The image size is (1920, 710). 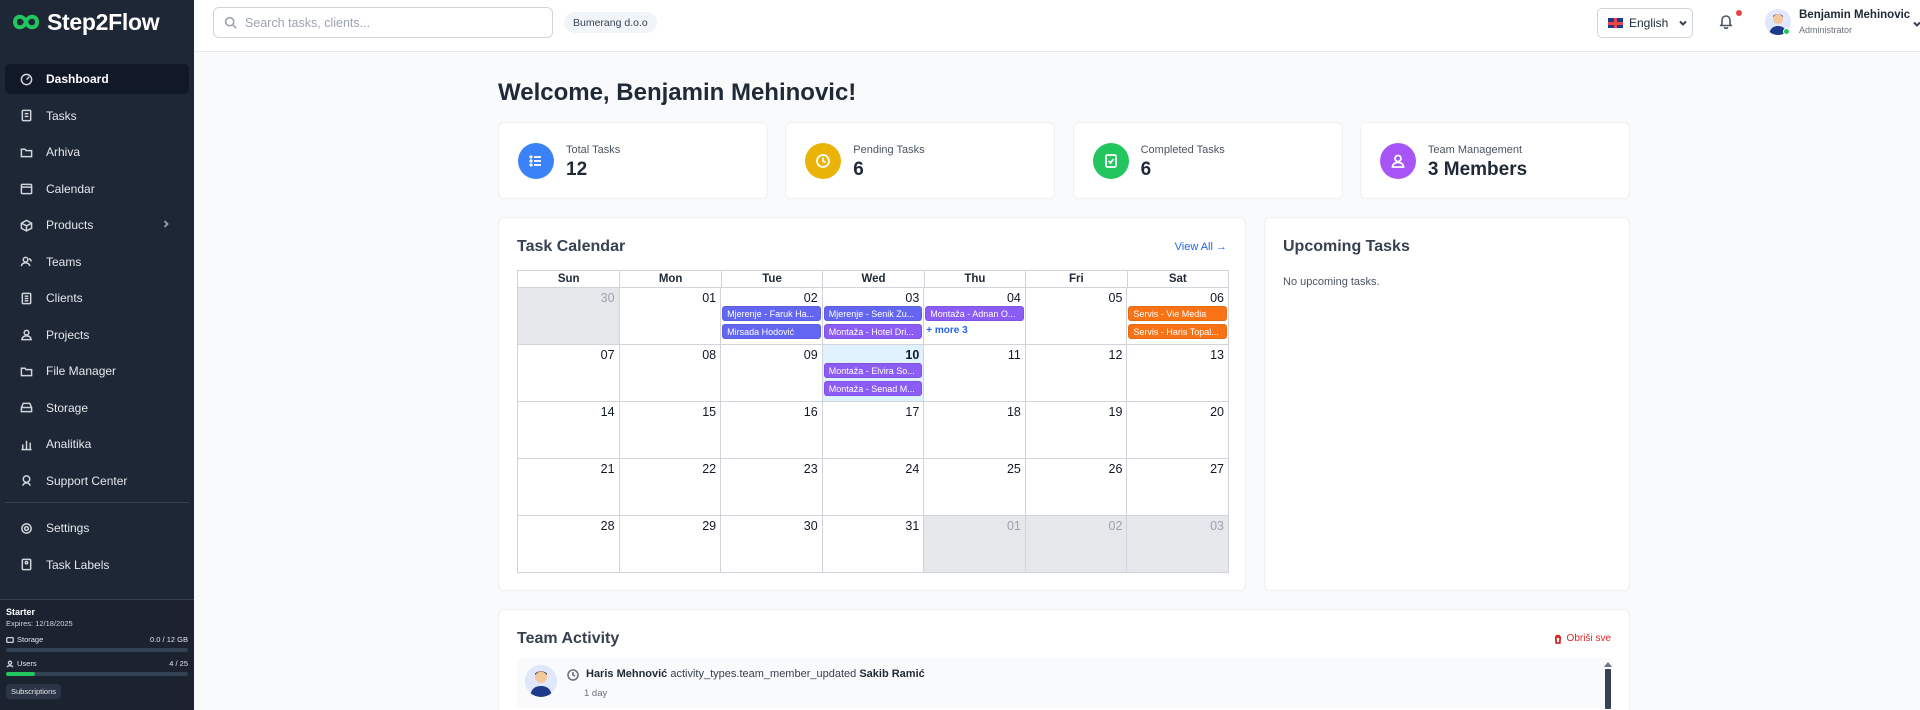 What do you see at coordinates (873, 487) in the screenshot?
I see `calendar-day: 24` at bounding box center [873, 487].